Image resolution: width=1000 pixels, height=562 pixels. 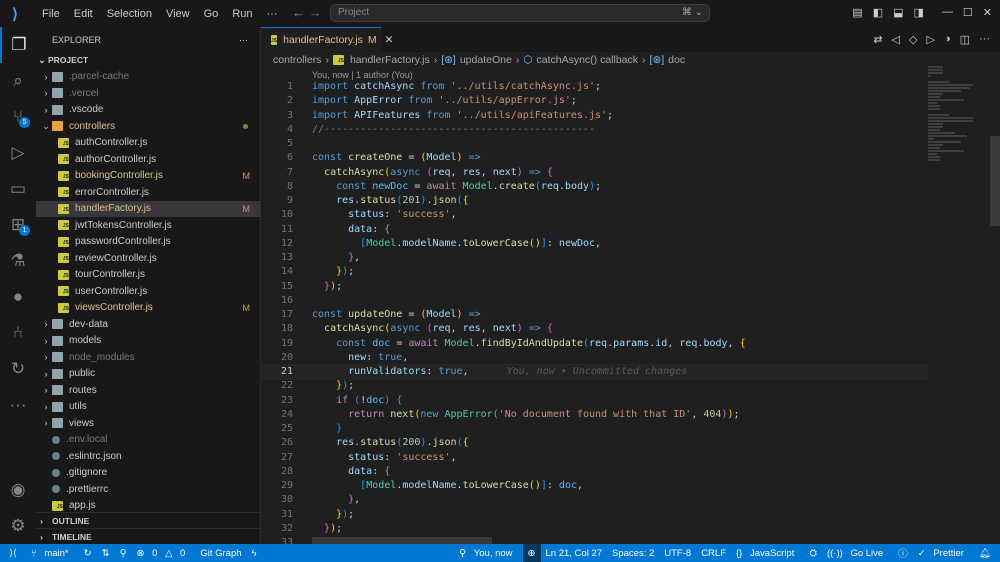 What do you see at coordinates (148, 423) in the screenshot?
I see `tree-item: › views` at bounding box center [148, 423].